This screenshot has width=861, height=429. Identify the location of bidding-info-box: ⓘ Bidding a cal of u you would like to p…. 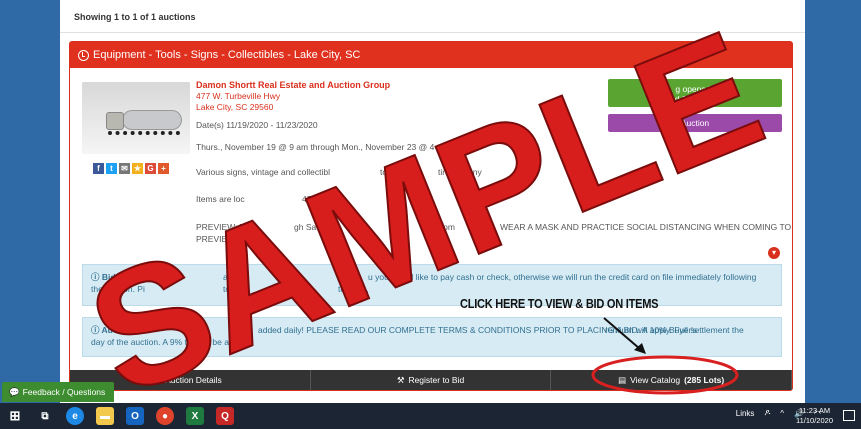
(432, 285).